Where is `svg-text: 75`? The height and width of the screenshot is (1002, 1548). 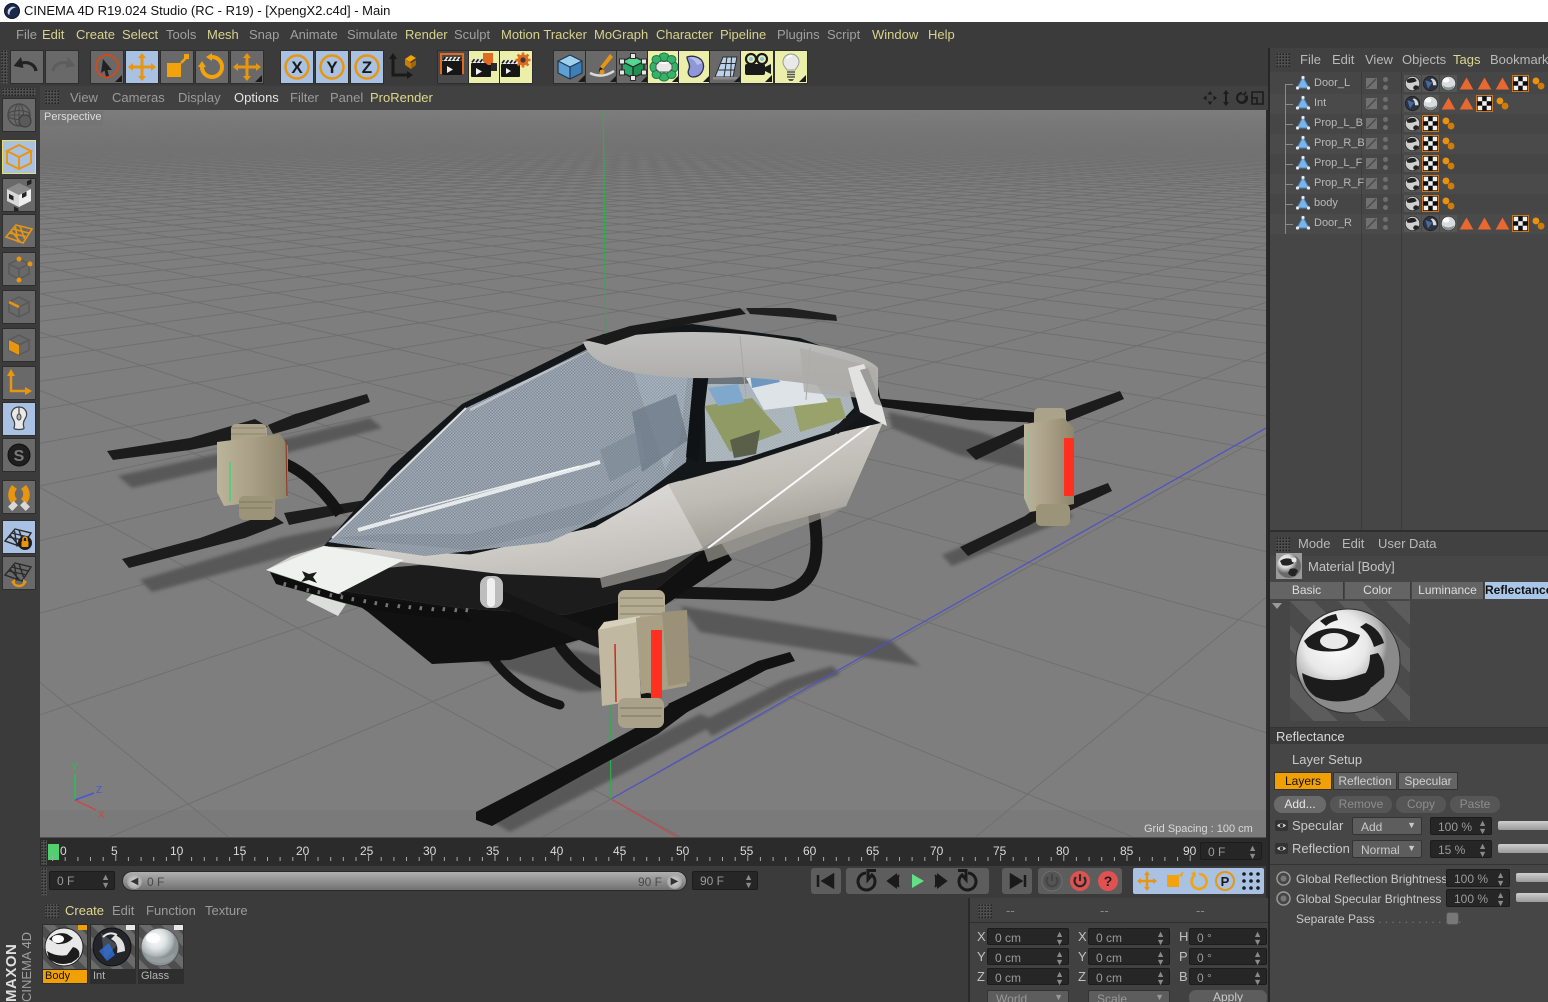
svg-text: 75 is located at coordinates (1000, 851).